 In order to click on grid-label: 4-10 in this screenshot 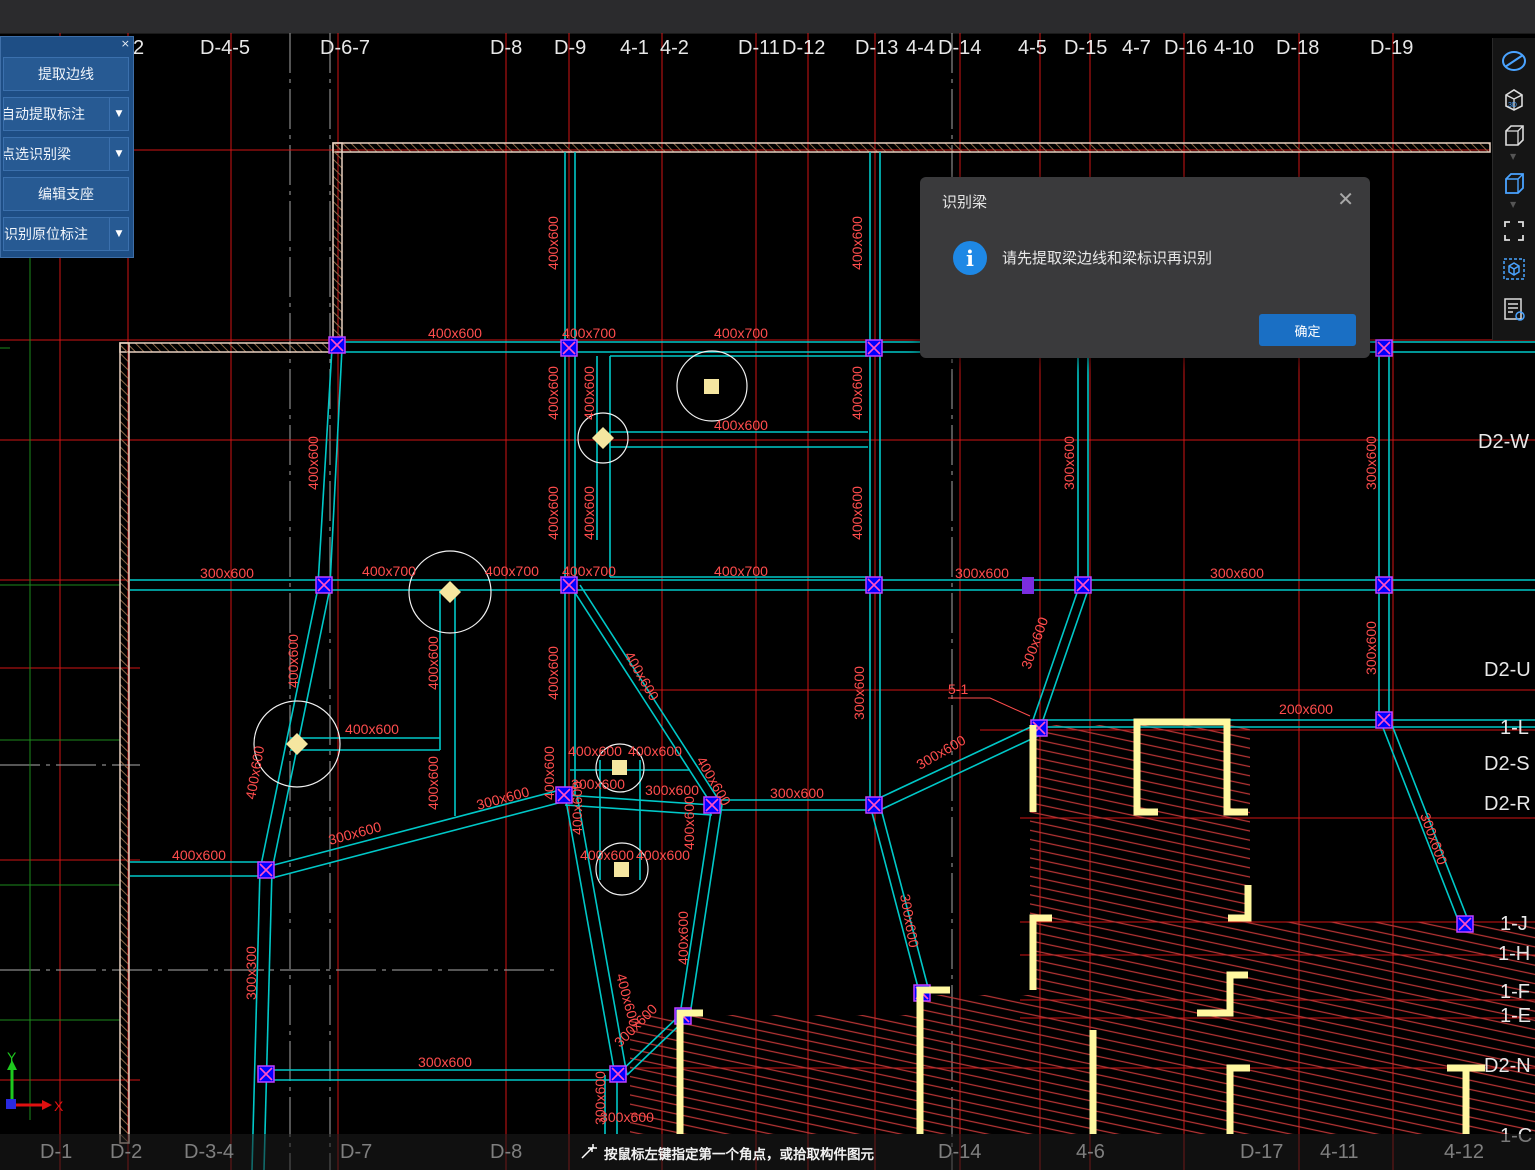, I will do `click(1234, 48)`.